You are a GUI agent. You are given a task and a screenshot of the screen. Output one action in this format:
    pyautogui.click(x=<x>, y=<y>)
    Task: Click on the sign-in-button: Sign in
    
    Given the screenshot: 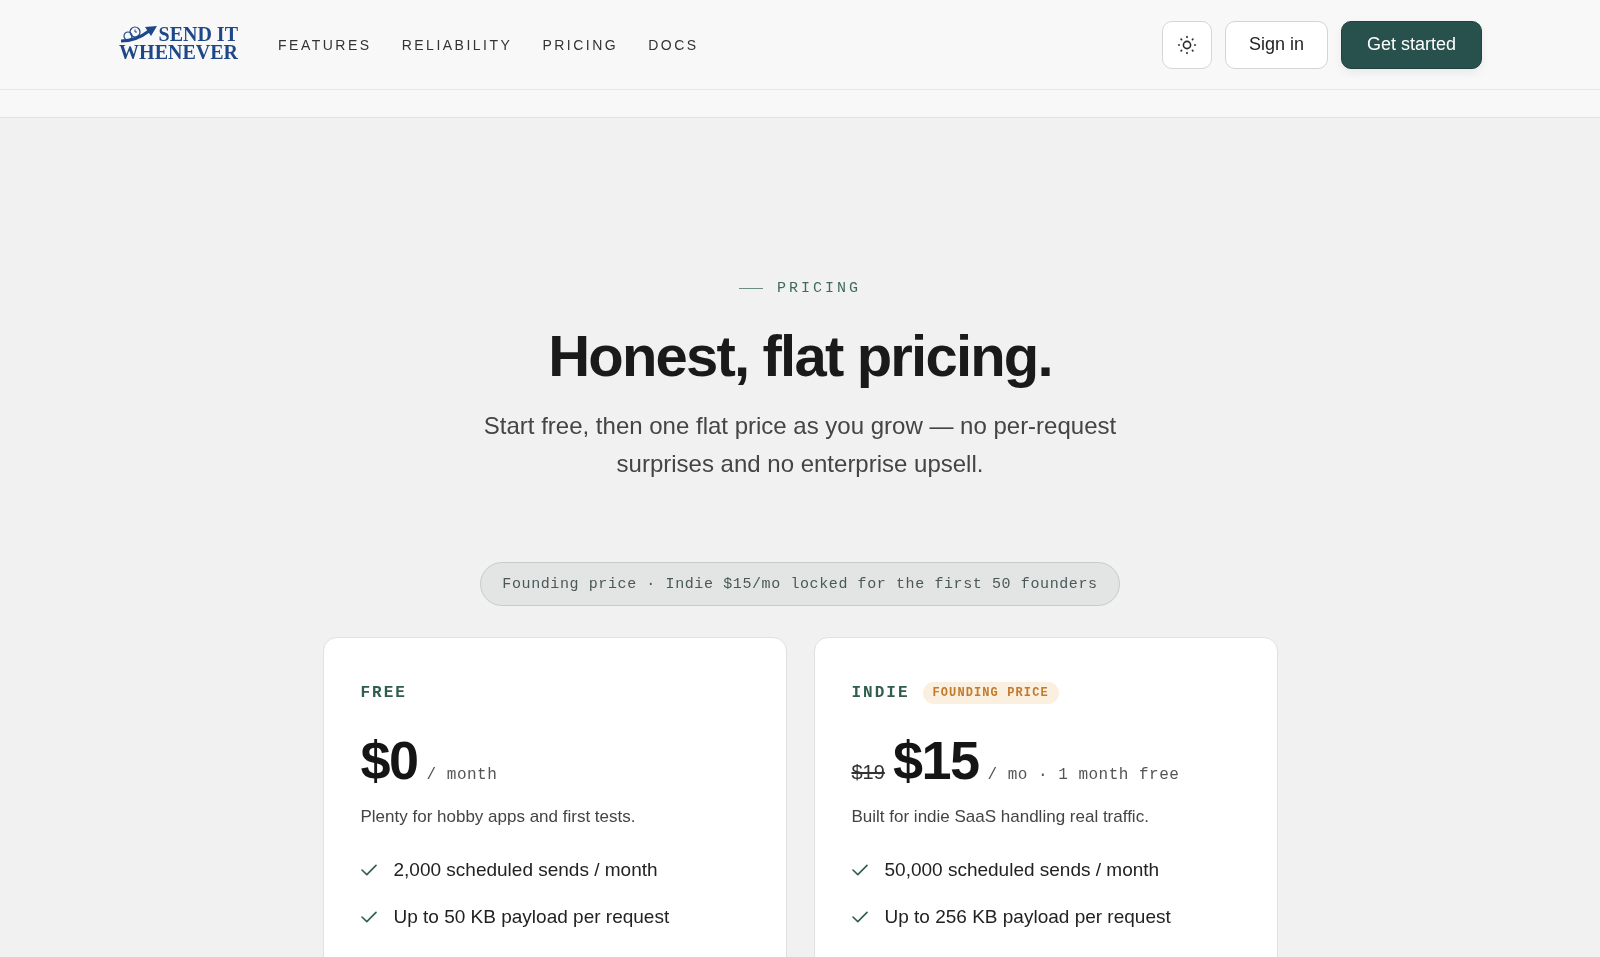 What is the action you would take?
    pyautogui.click(x=1276, y=44)
    